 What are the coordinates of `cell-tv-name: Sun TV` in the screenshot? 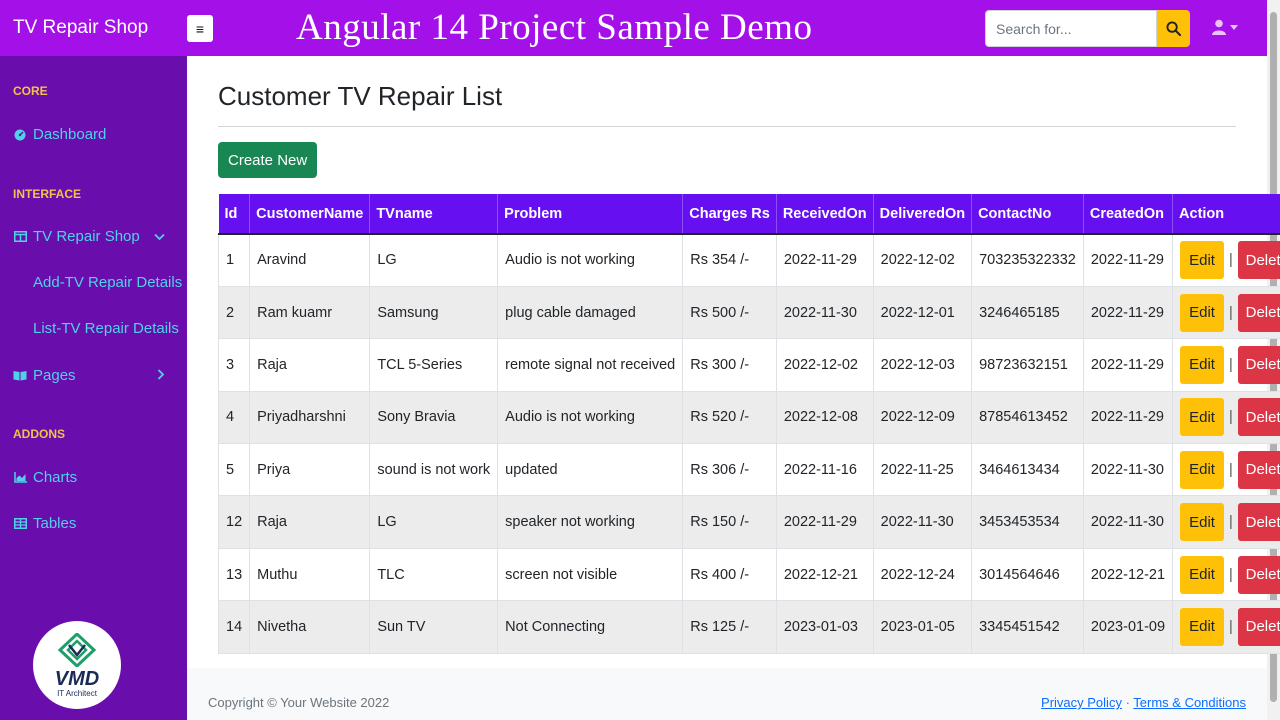 It's located at (434, 627).